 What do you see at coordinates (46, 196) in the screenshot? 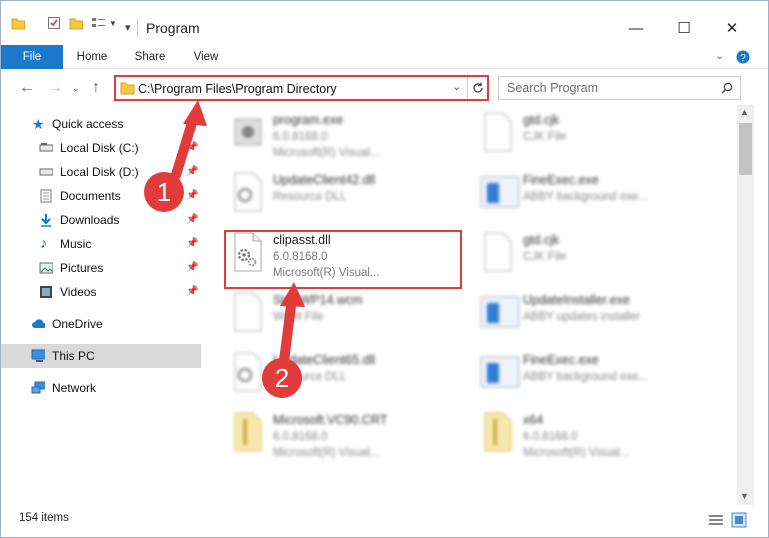
I see `documents-icon` at bounding box center [46, 196].